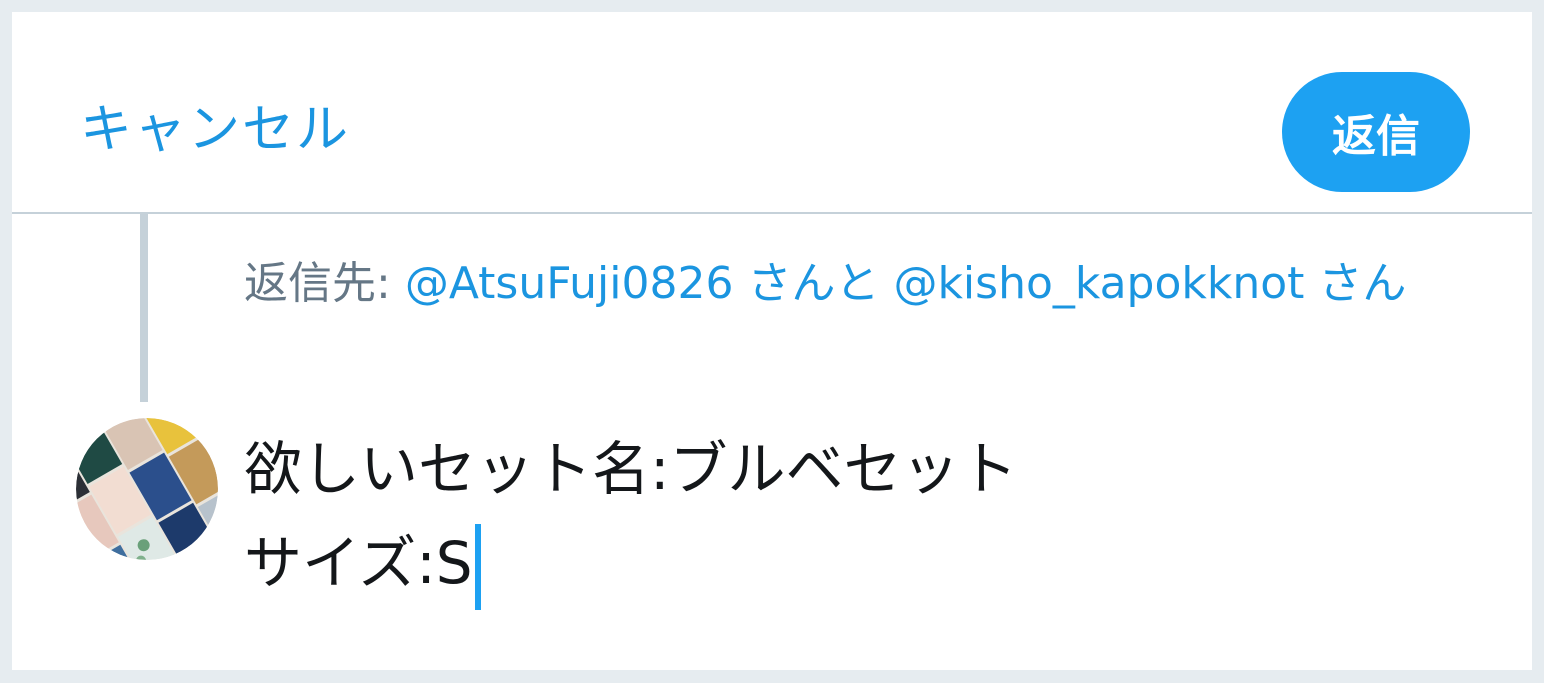  Describe the element at coordinates (477, 566) in the screenshot. I see `text-caret` at that location.